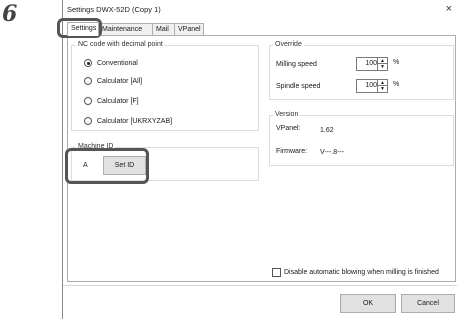 This screenshot has width=457, height=319. What do you see at coordinates (120, 44) in the screenshot?
I see `nc-code-legend: NC code with decimal point` at bounding box center [120, 44].